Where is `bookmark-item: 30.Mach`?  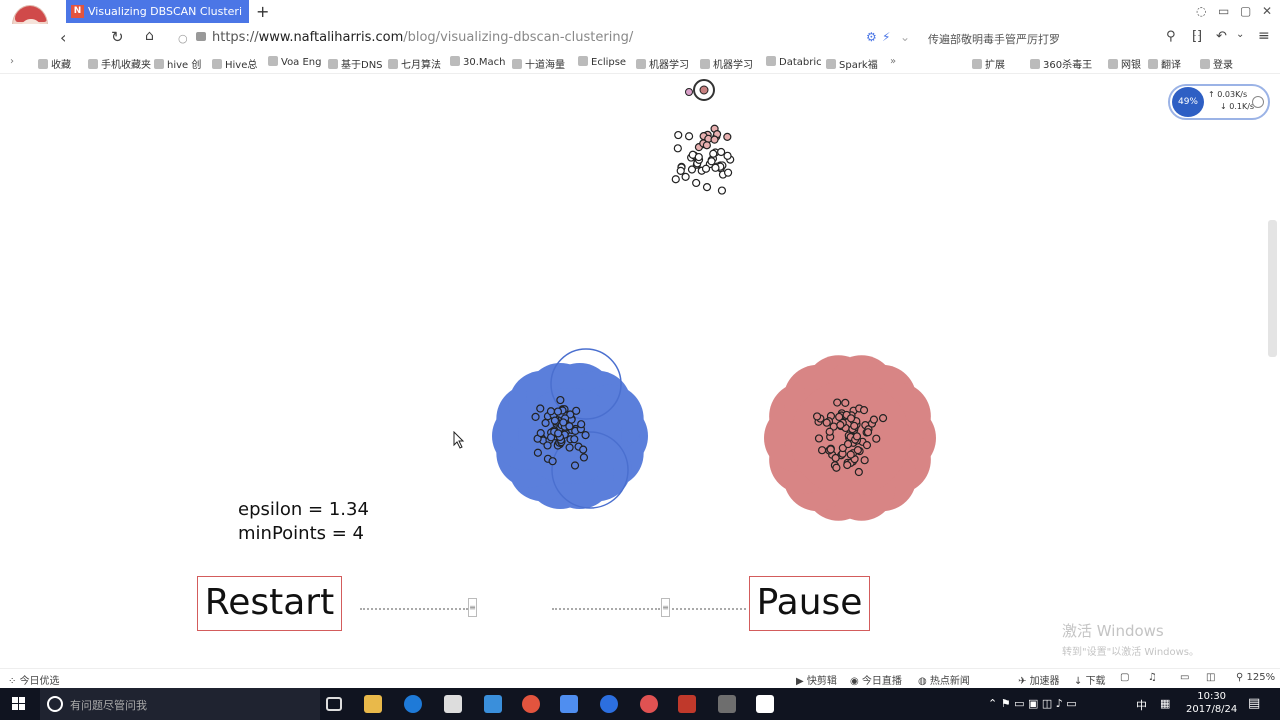
bookmark-item: 30.Mach is located at coordinates (478, 62).